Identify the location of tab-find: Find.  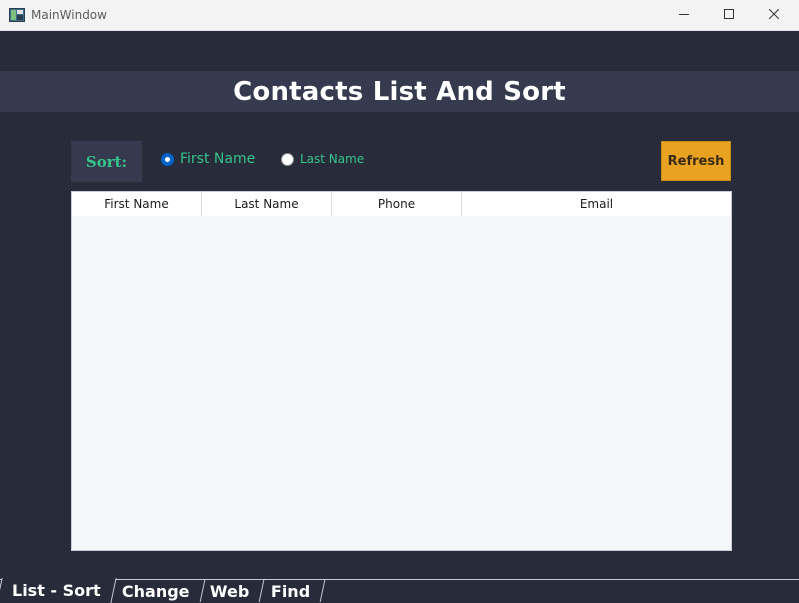
(292, 591).